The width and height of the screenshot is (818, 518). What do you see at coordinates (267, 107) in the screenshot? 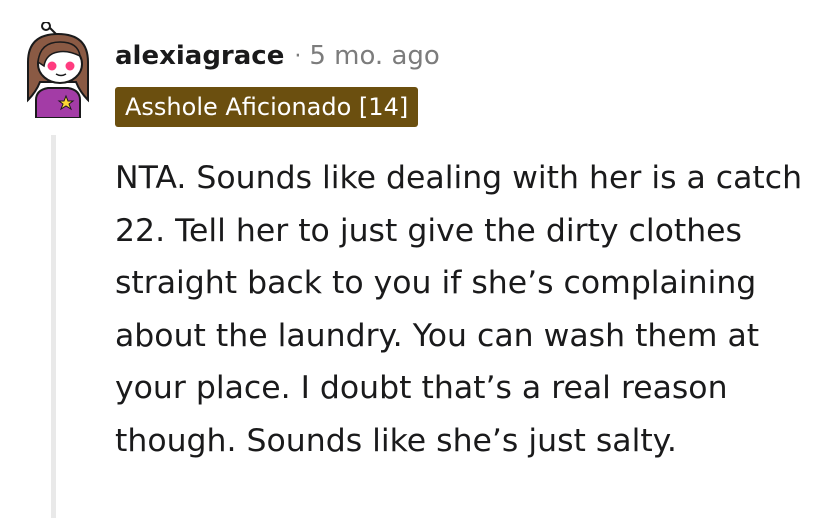
I see `user-flair: Asshole Aficionado [14]` at bounding box center [267, 107].